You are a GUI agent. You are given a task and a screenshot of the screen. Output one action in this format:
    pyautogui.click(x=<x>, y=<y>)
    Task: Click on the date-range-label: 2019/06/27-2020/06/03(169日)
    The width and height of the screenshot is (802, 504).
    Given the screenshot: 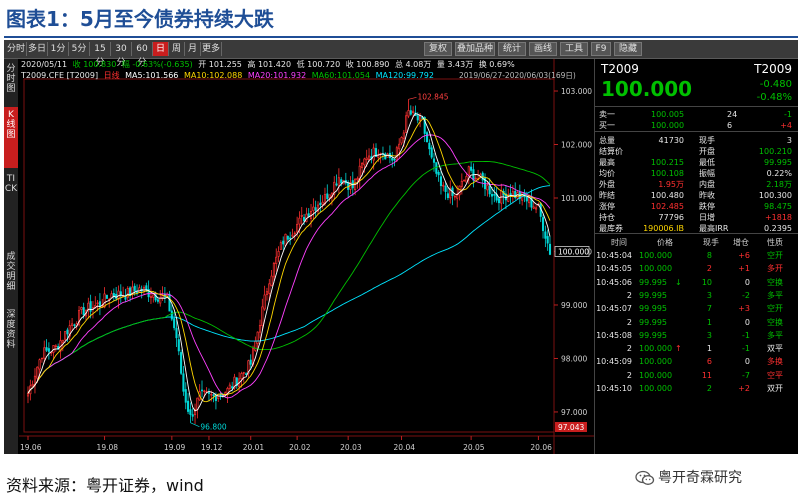 What is the action you would take?
    pyautogui.click(x=517, y=75)
    